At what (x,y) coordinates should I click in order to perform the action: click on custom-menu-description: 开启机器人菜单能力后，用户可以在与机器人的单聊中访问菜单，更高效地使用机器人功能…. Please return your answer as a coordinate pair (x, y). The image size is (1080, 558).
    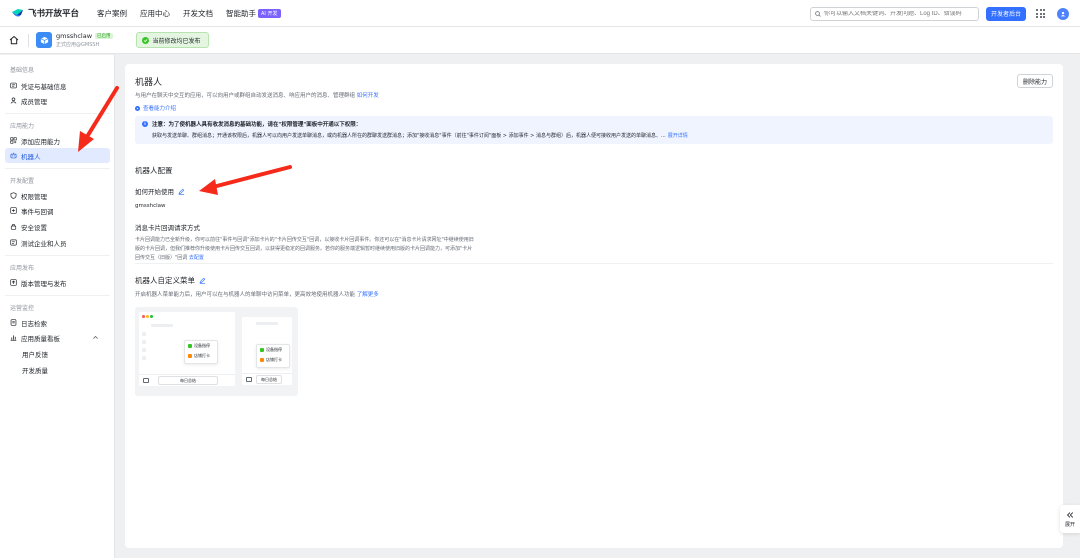
    Looking at the image, I should click on (257, 294).